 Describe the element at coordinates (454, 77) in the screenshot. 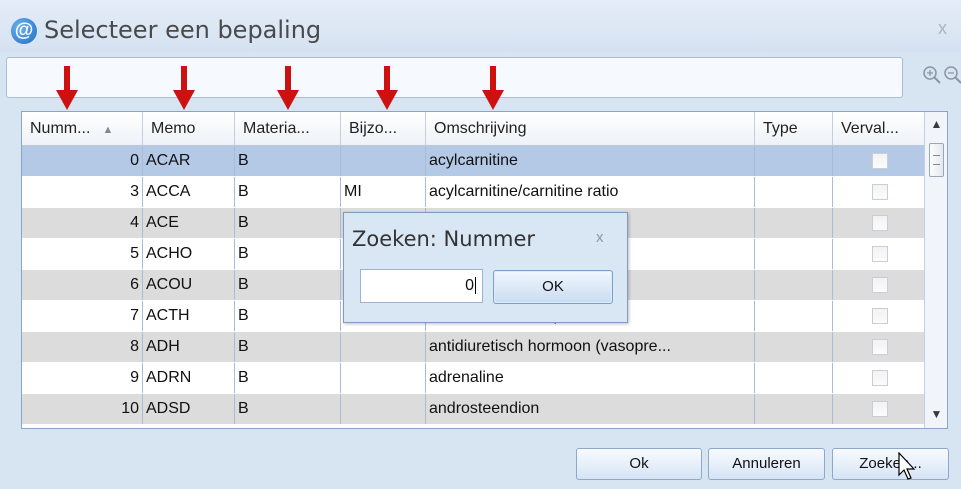

I see `search-input` at that location.